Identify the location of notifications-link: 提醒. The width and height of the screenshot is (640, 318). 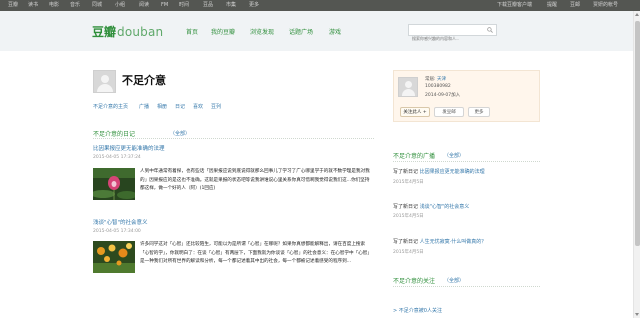
(552, 5).